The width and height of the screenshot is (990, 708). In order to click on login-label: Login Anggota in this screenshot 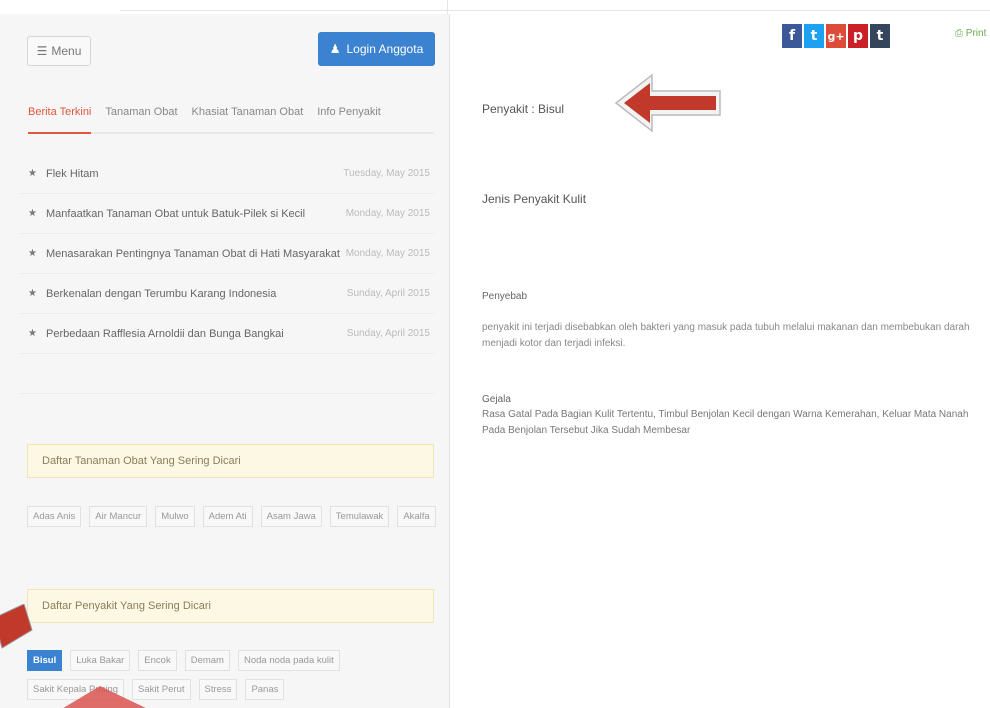, I will do `click(385, 49)`.